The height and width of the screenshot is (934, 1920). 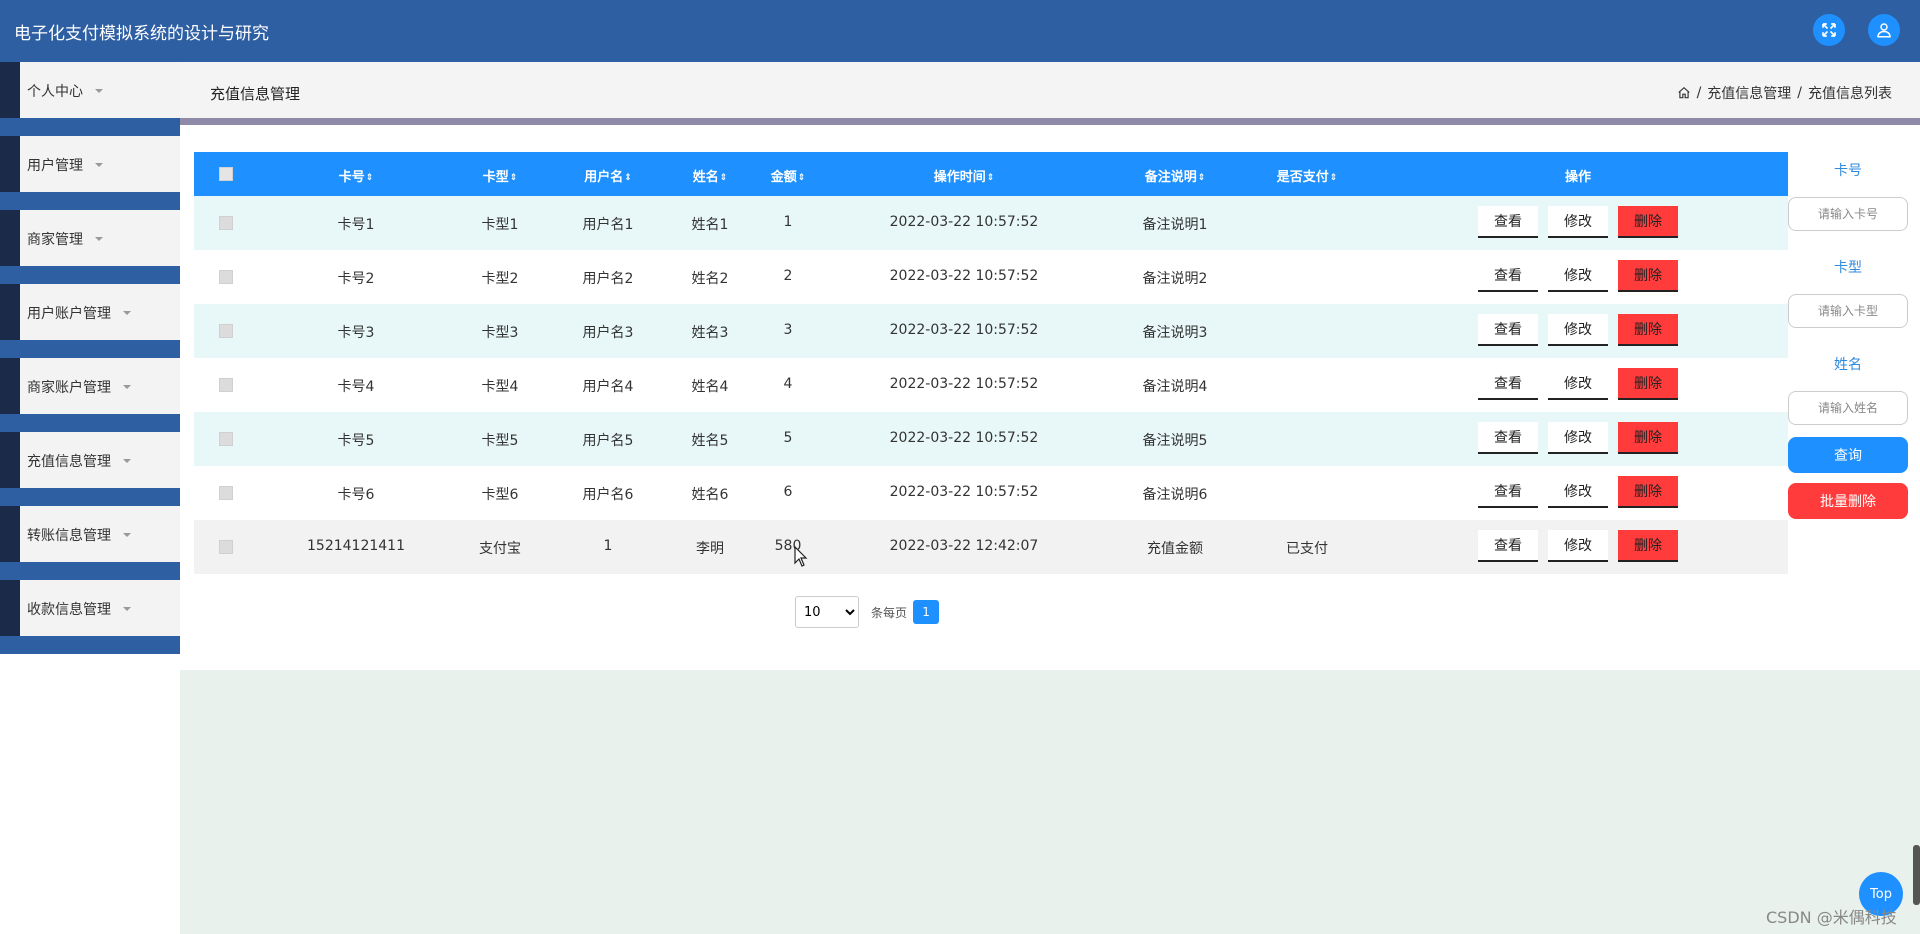 I want to click on sidebar-item-receipt-info-management: 收款信息管理, so click(x=90, y=617).